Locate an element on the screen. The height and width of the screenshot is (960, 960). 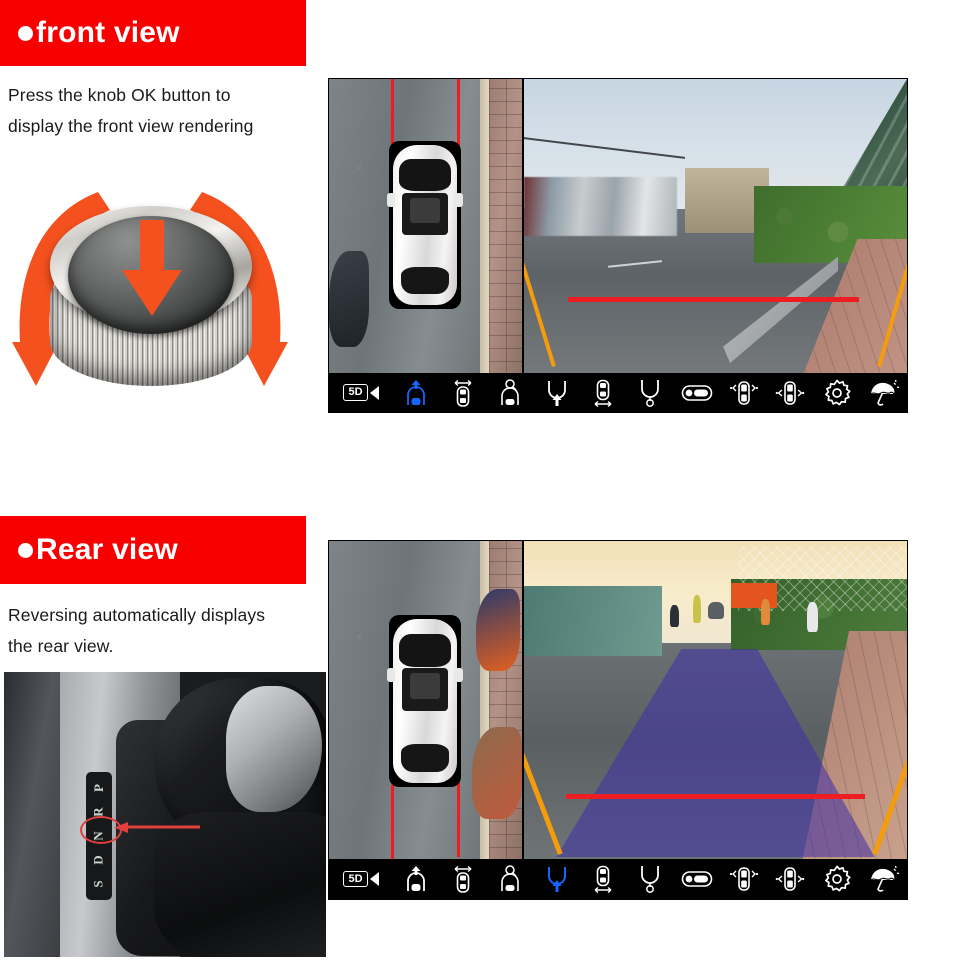
windshield is located at coordinates (425, 175).